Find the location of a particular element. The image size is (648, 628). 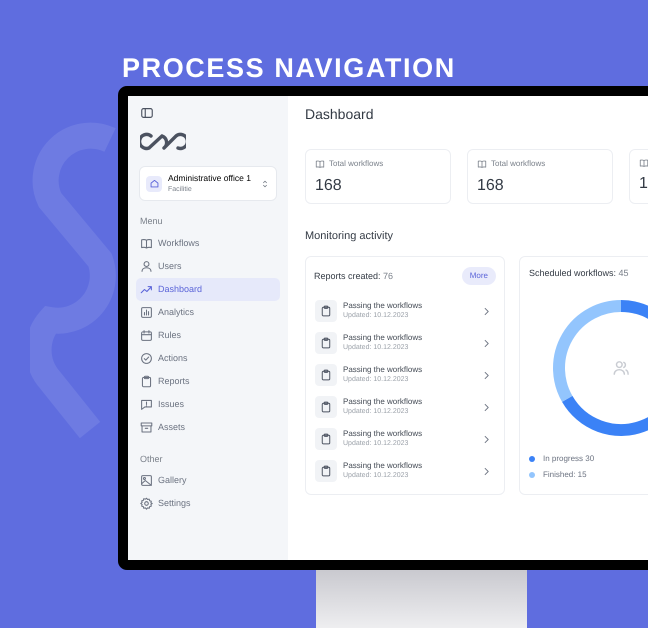

message-alert-icon is located at coordinates (146, 404).